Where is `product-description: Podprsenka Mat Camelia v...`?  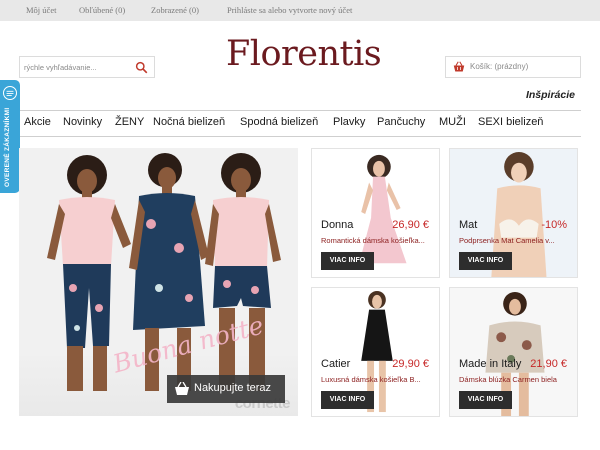 product-description: Podprsenka Mat Camelia v... is located at coordinates (515, 240).